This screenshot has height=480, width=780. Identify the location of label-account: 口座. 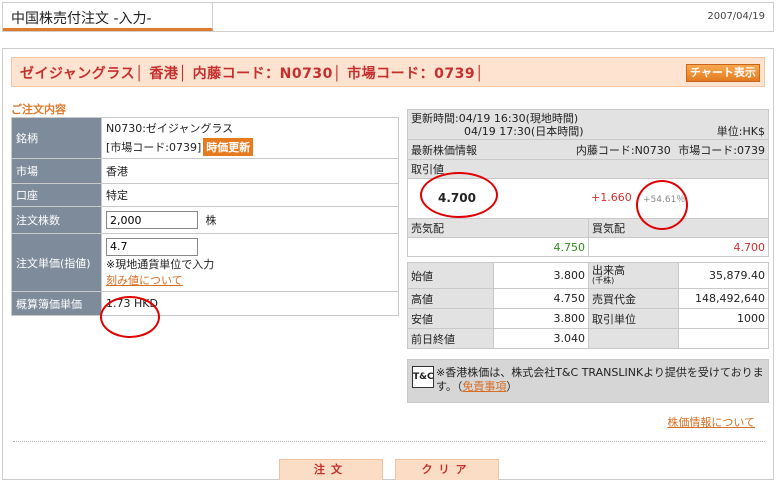
(56, 195).